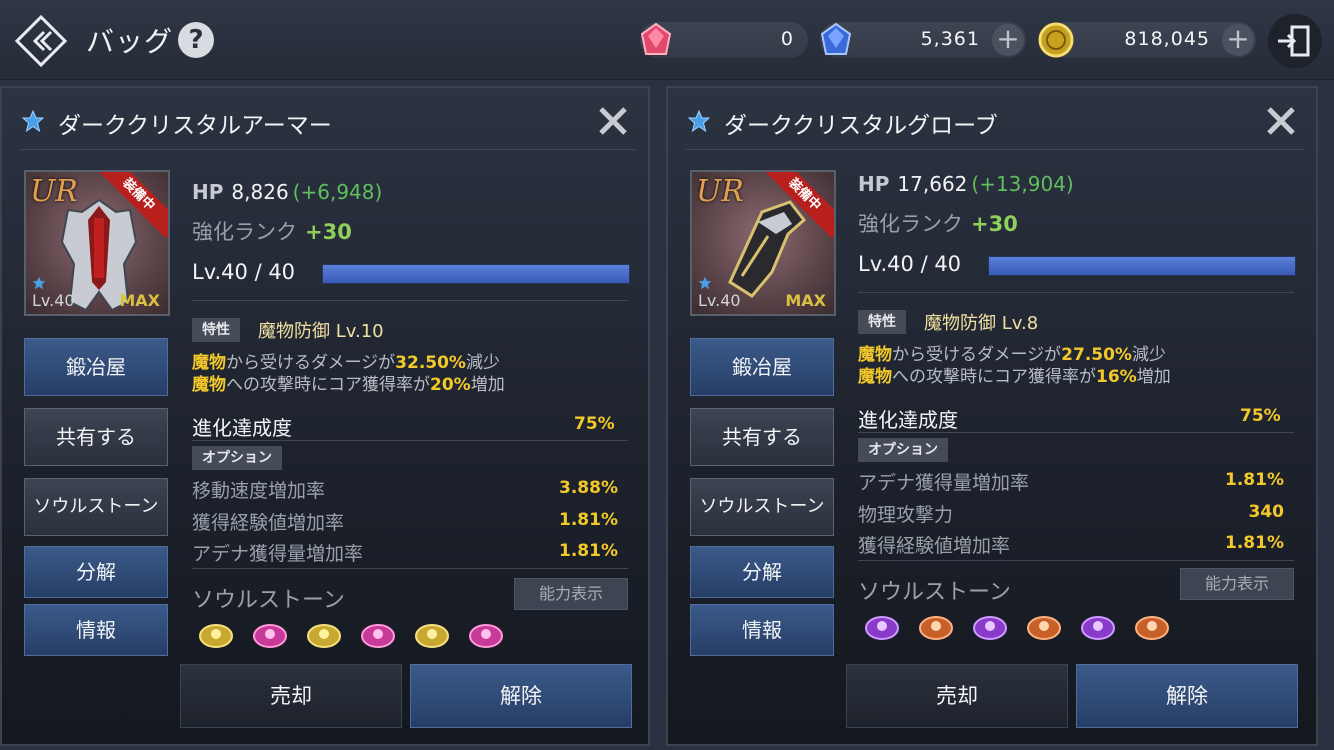 The image size is (1334, 750). Describe the element at coordinates (54, 191) in the screenshot. I see `rarity-label: UR` at that location.